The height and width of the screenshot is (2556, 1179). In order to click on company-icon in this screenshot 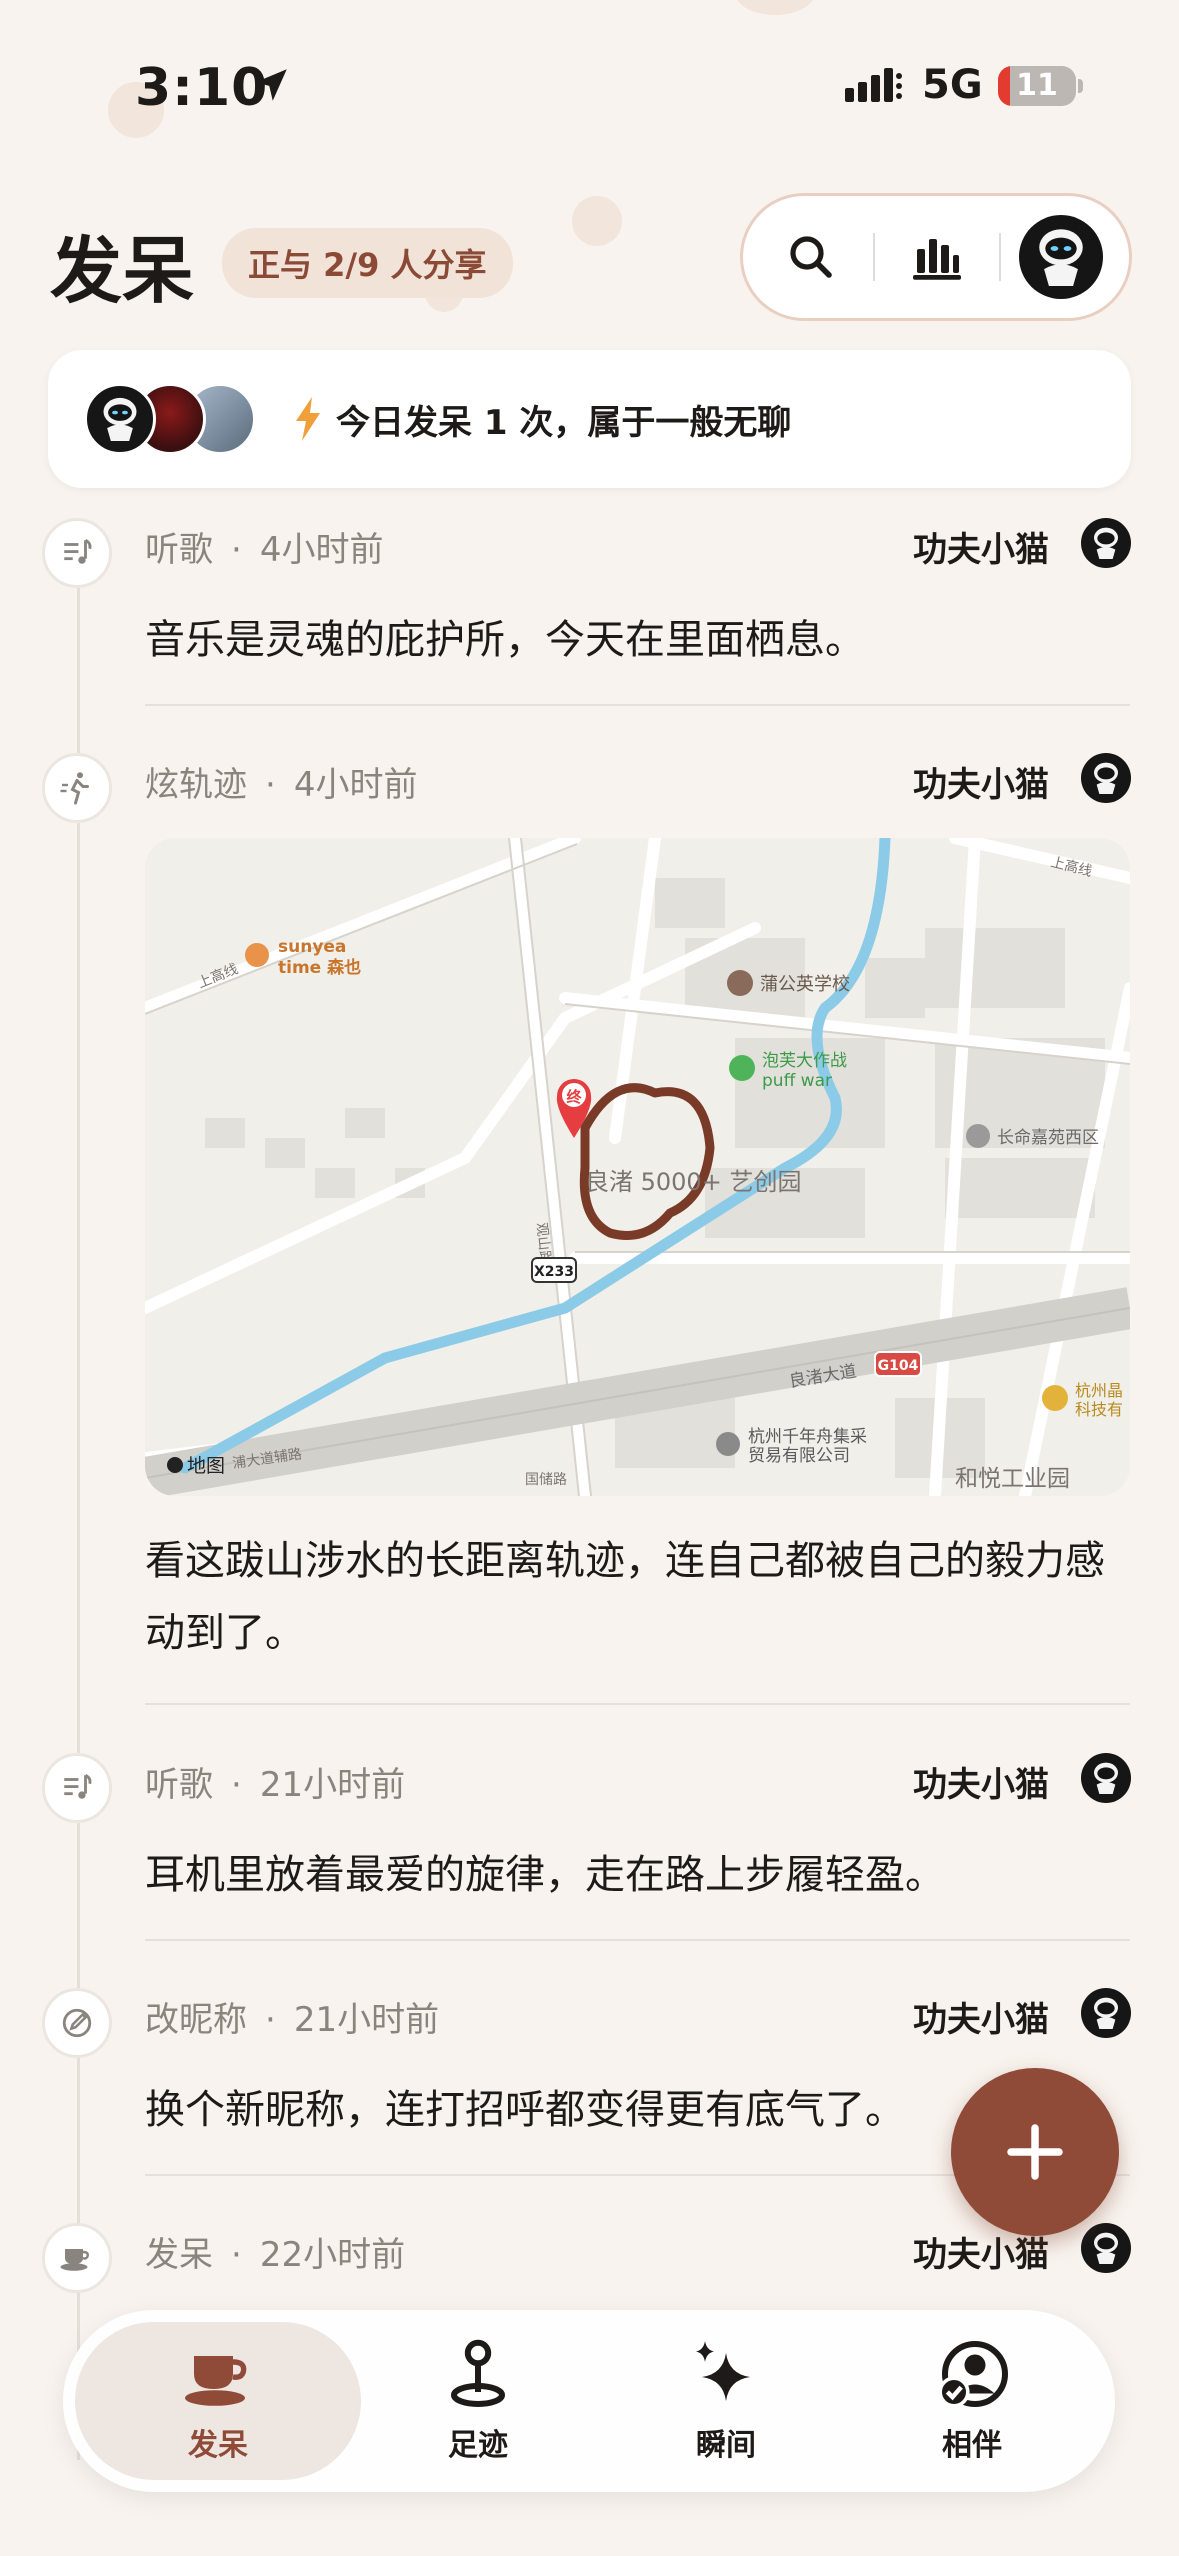, I will do `click(728, 1444)`.